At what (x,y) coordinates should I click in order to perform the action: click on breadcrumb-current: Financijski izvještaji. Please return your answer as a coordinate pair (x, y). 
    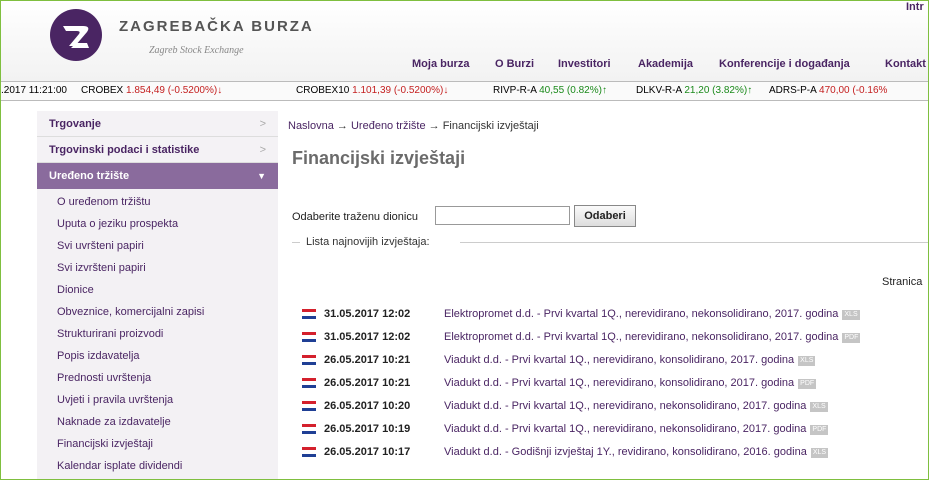
    Looking at the image, I should click on (490, 126).